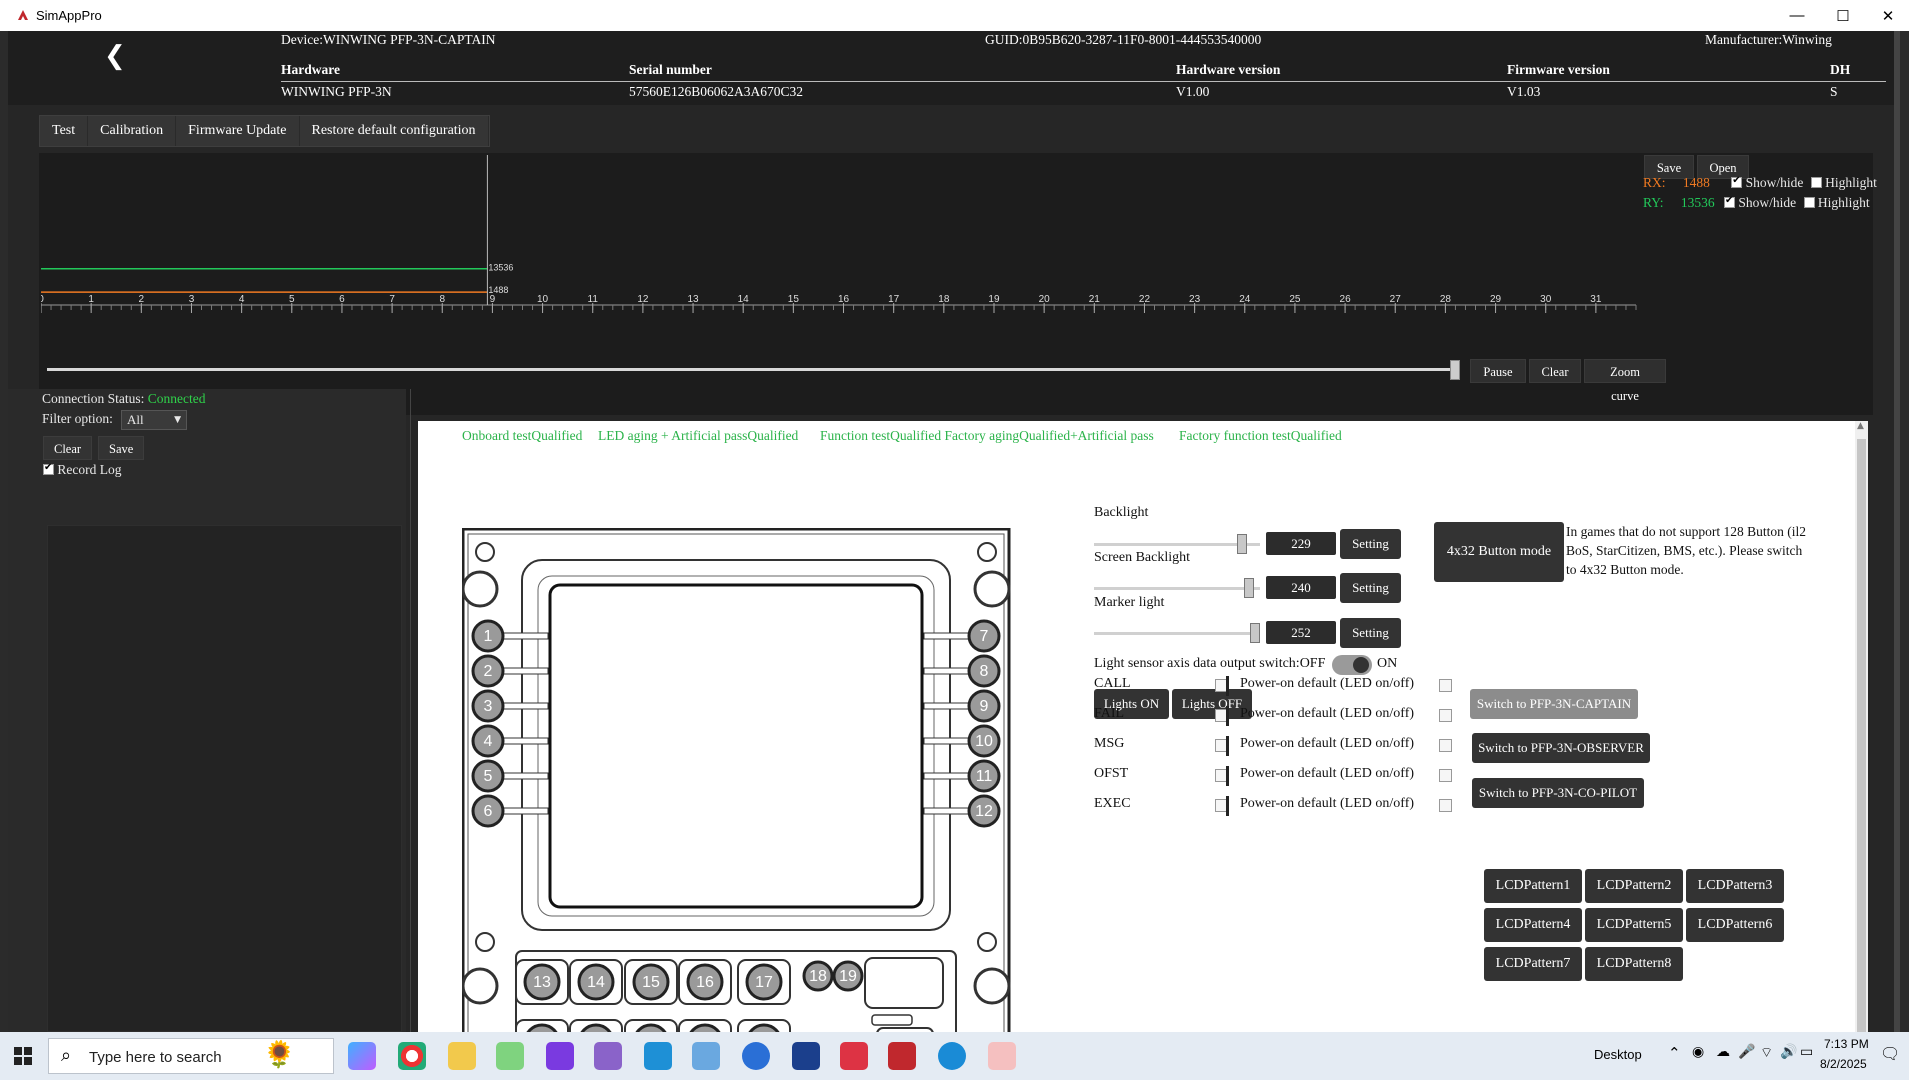 The image size is (1909, 1080). I want to click on tray-chevron-icon: ⌃, so click(1674, 1053).